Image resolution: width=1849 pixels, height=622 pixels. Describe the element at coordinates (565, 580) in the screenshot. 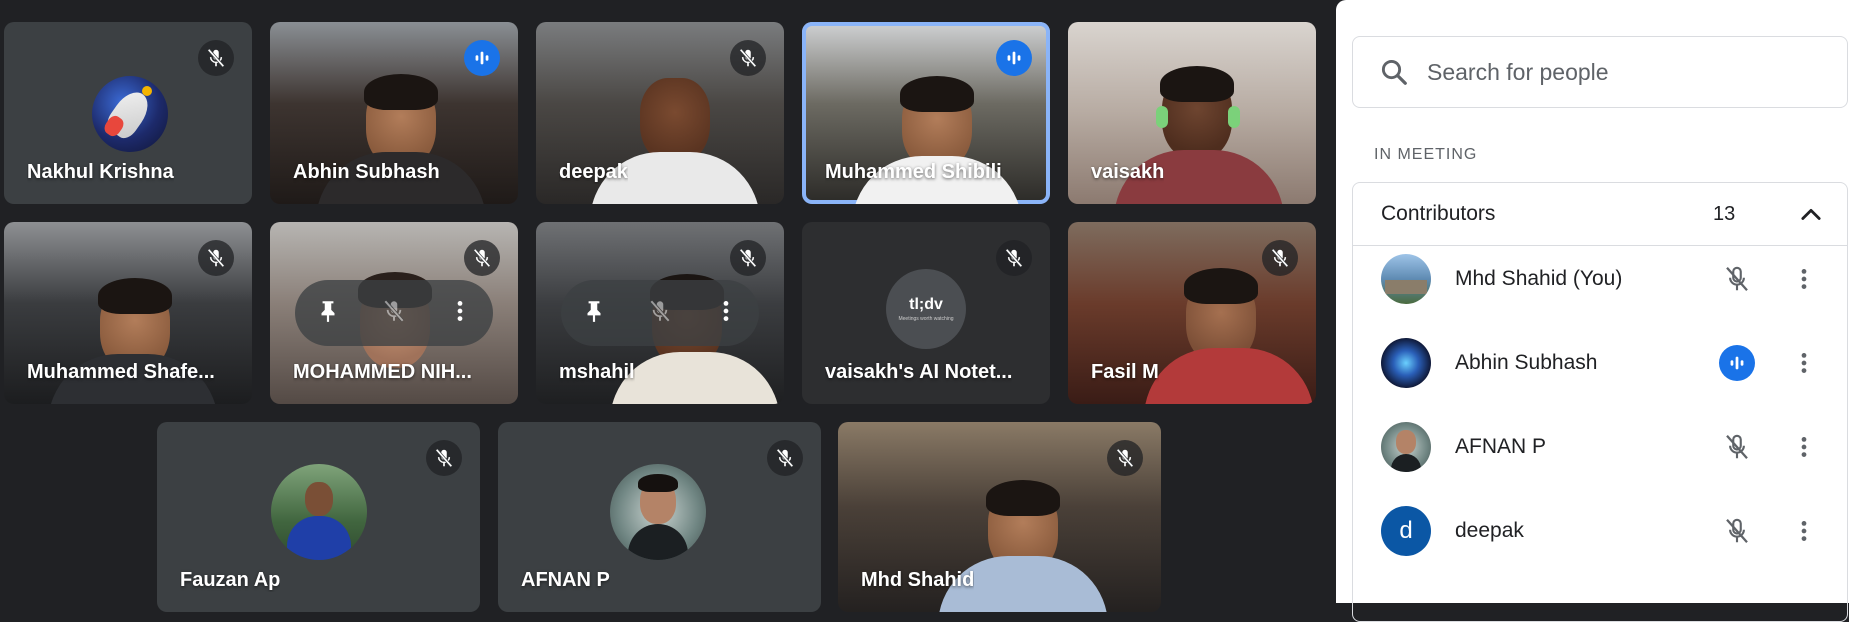

I see `participant-name: AFNAN P` at that location.